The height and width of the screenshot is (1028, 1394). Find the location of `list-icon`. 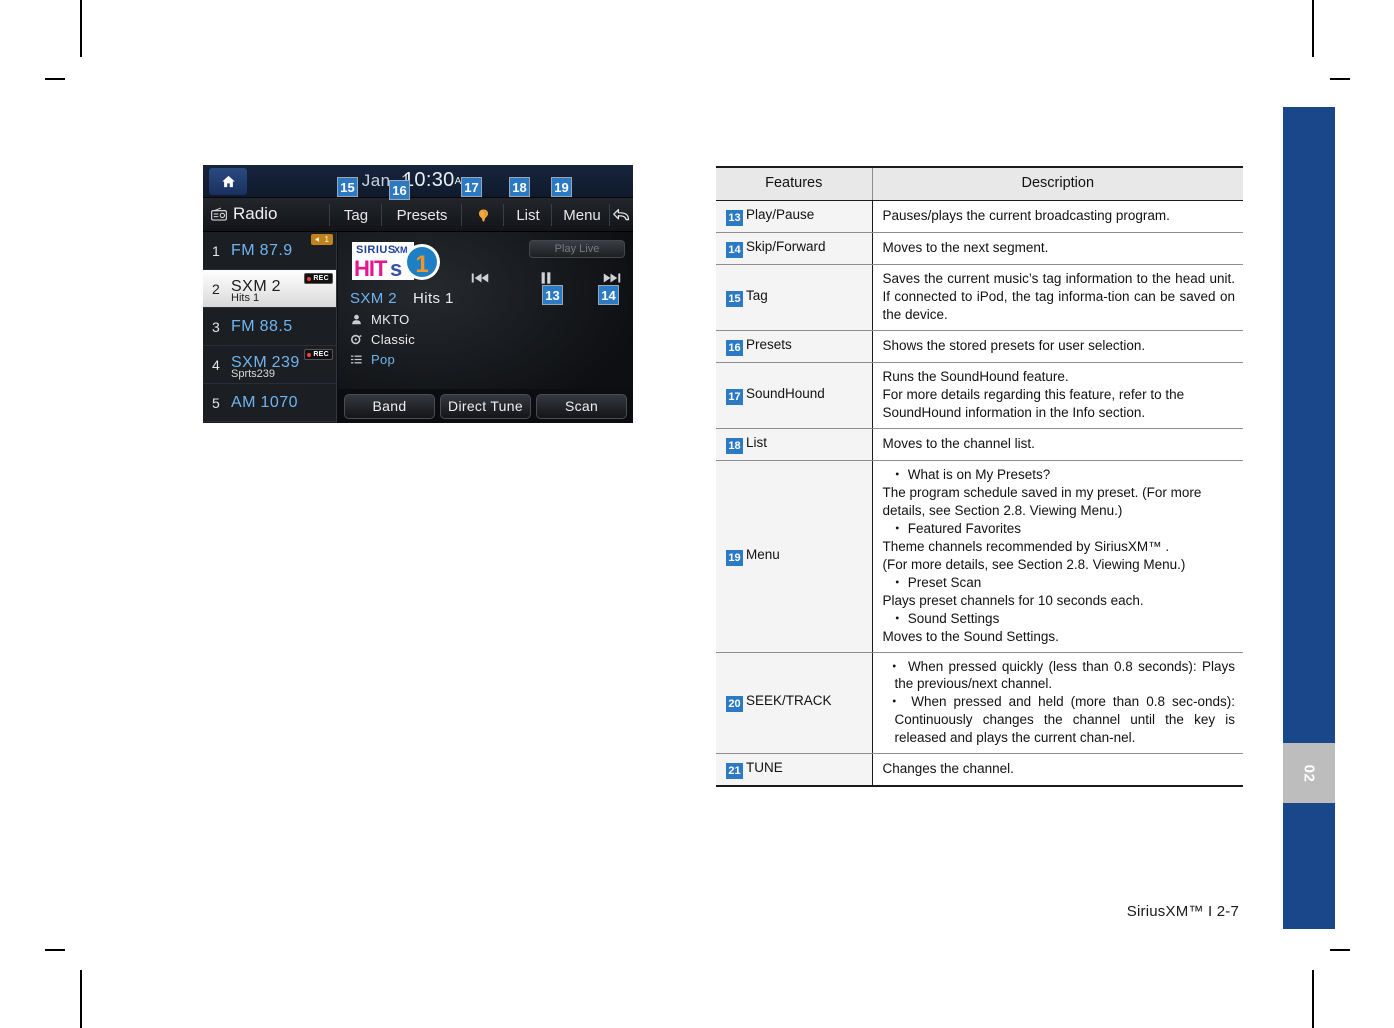

list-icon is located at coordinates (356, 359).